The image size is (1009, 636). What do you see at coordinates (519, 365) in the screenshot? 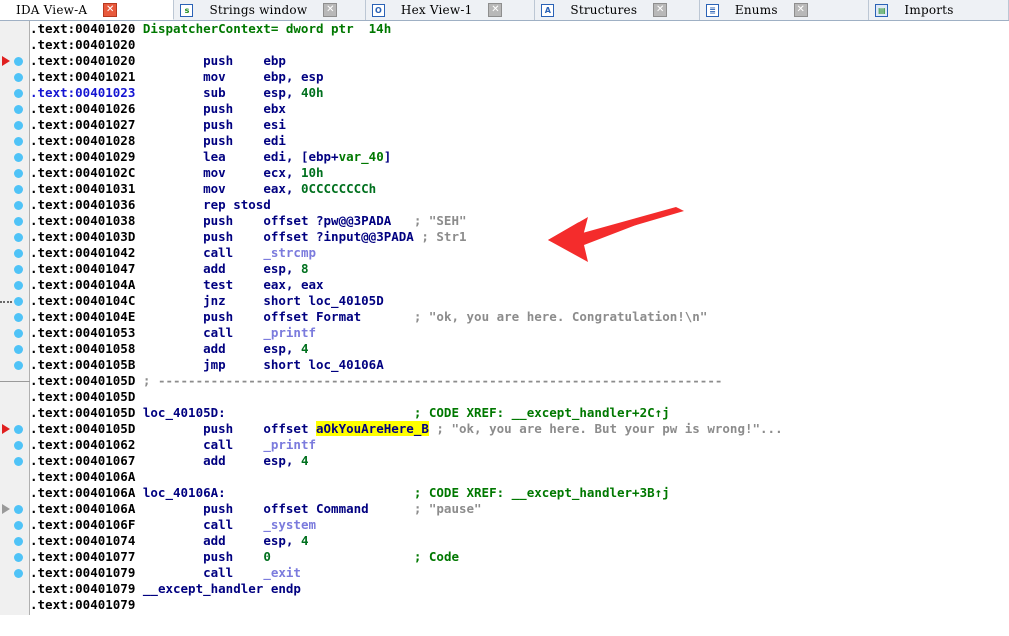
I see `disasm-line: .text:0040105B jmp short loc_40106A` at bounding box center [519, 365].